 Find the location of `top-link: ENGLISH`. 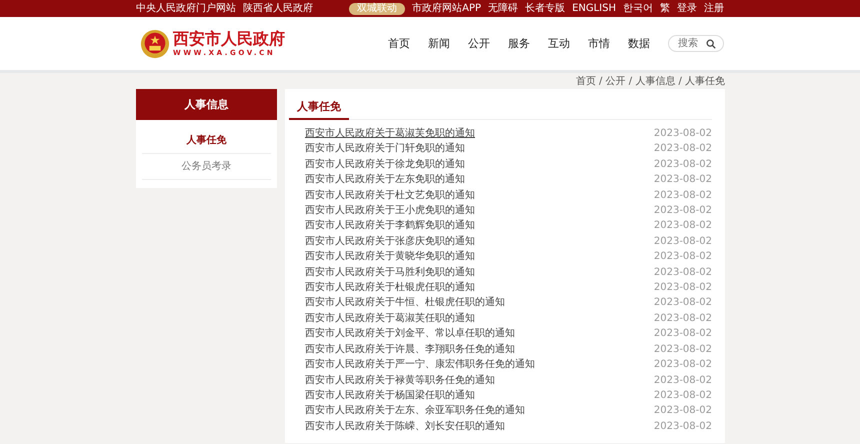

top-link: ENGLISH is located at coordinates (594, 8).